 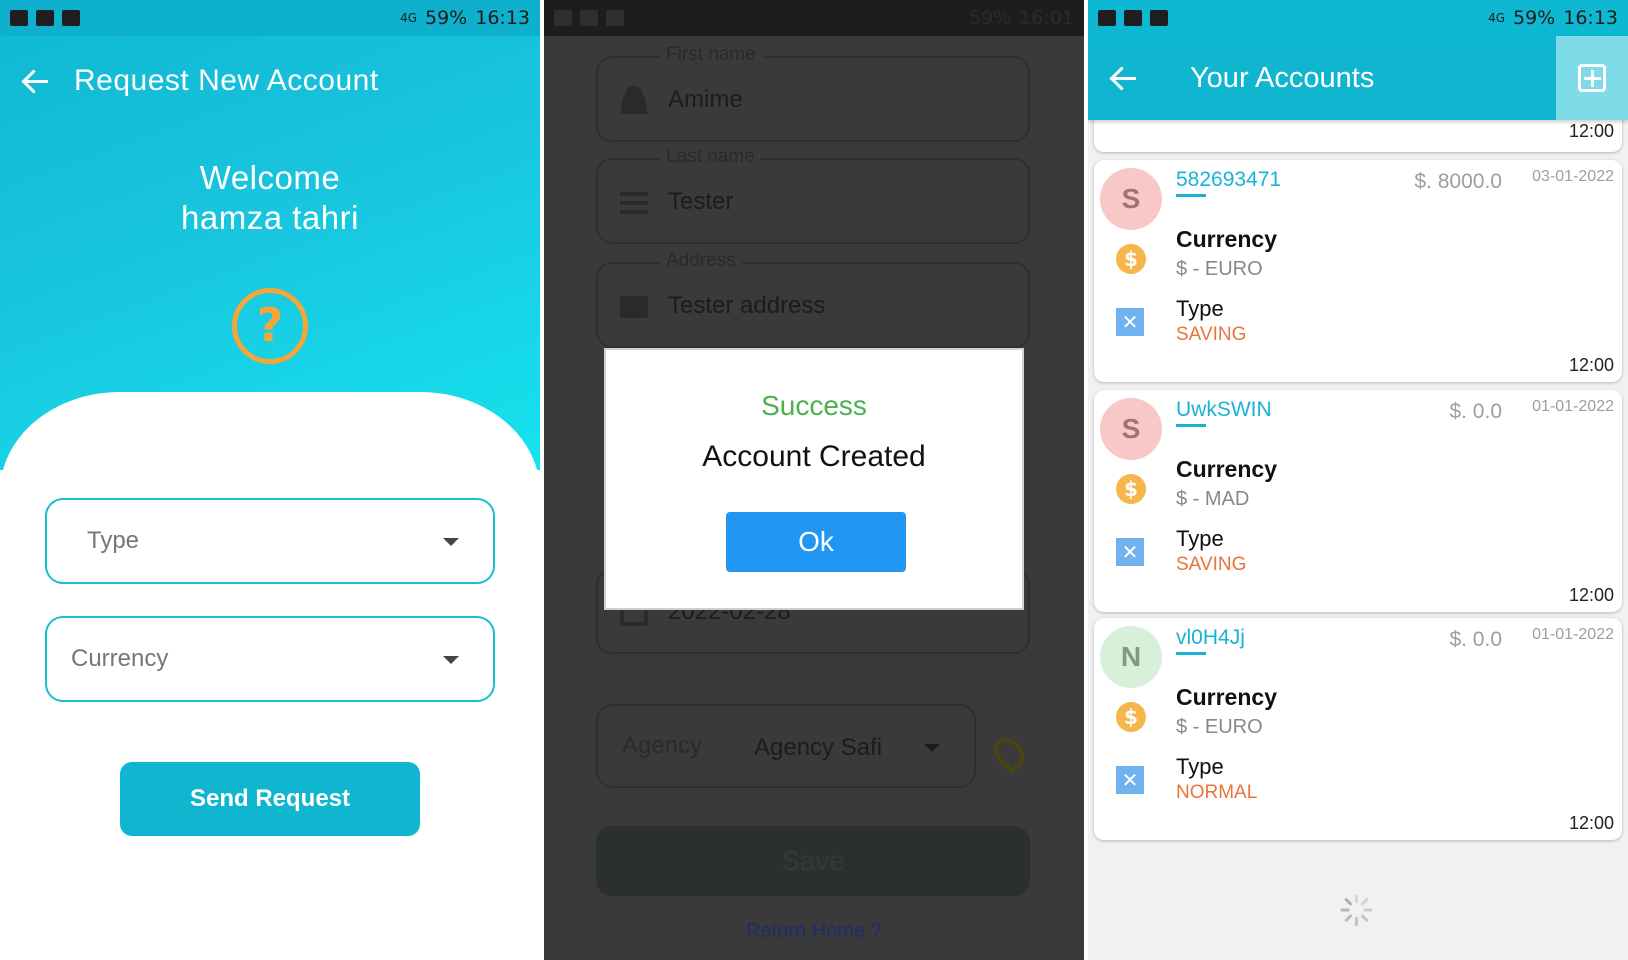 I want to click on app-bar: Your Accounts, so click(x=1358, y=78).